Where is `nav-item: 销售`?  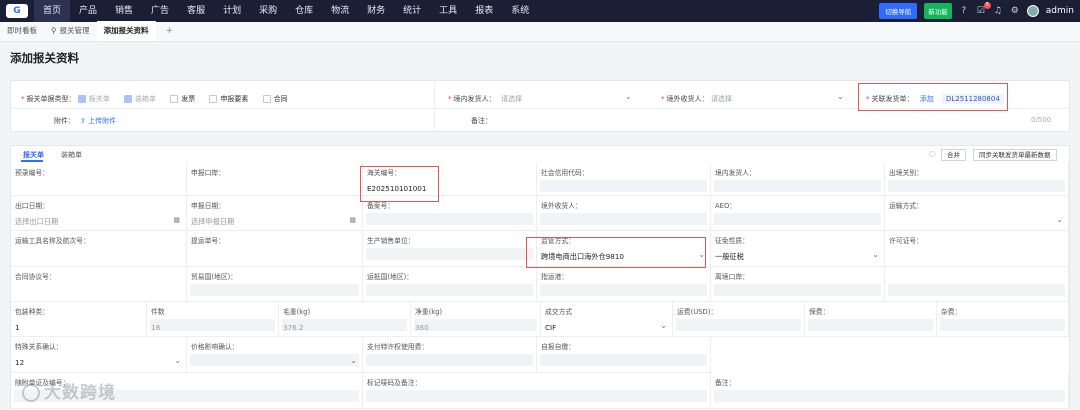
nav-item: 销售 is located at coordinates (124, 11).